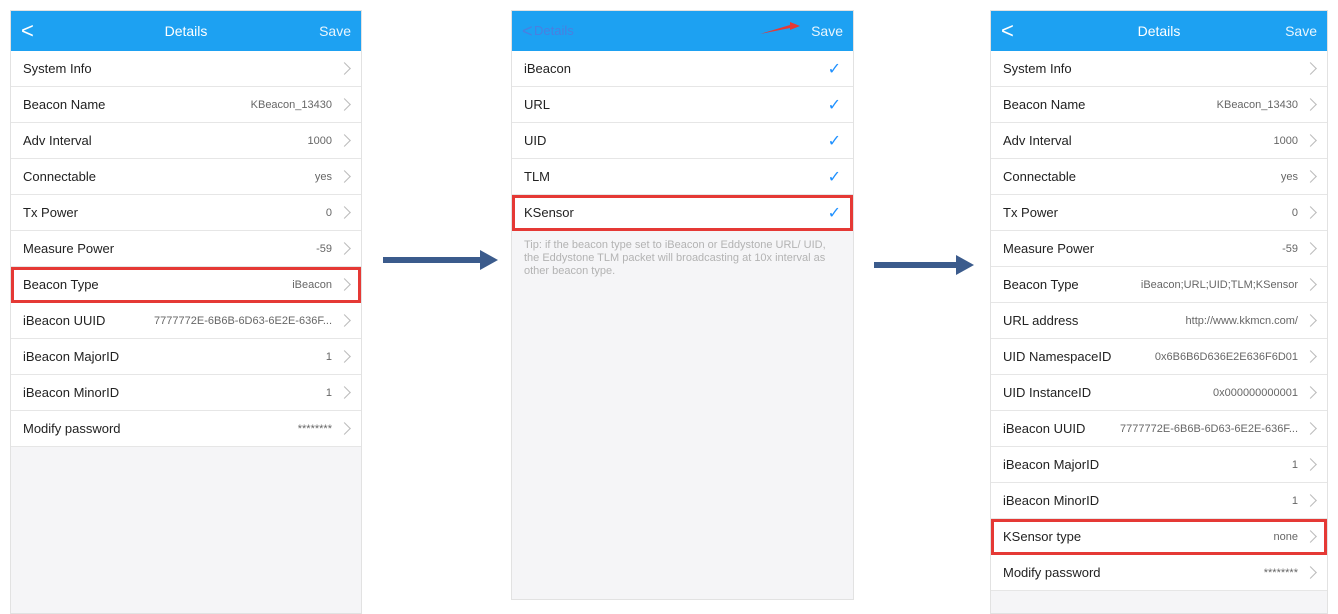 The width and height of the screenshot is (1338, 614). Describe the element at coordinates (682, 177) in the screenshot. I see `option-tlm: TLM ✓` at that location.